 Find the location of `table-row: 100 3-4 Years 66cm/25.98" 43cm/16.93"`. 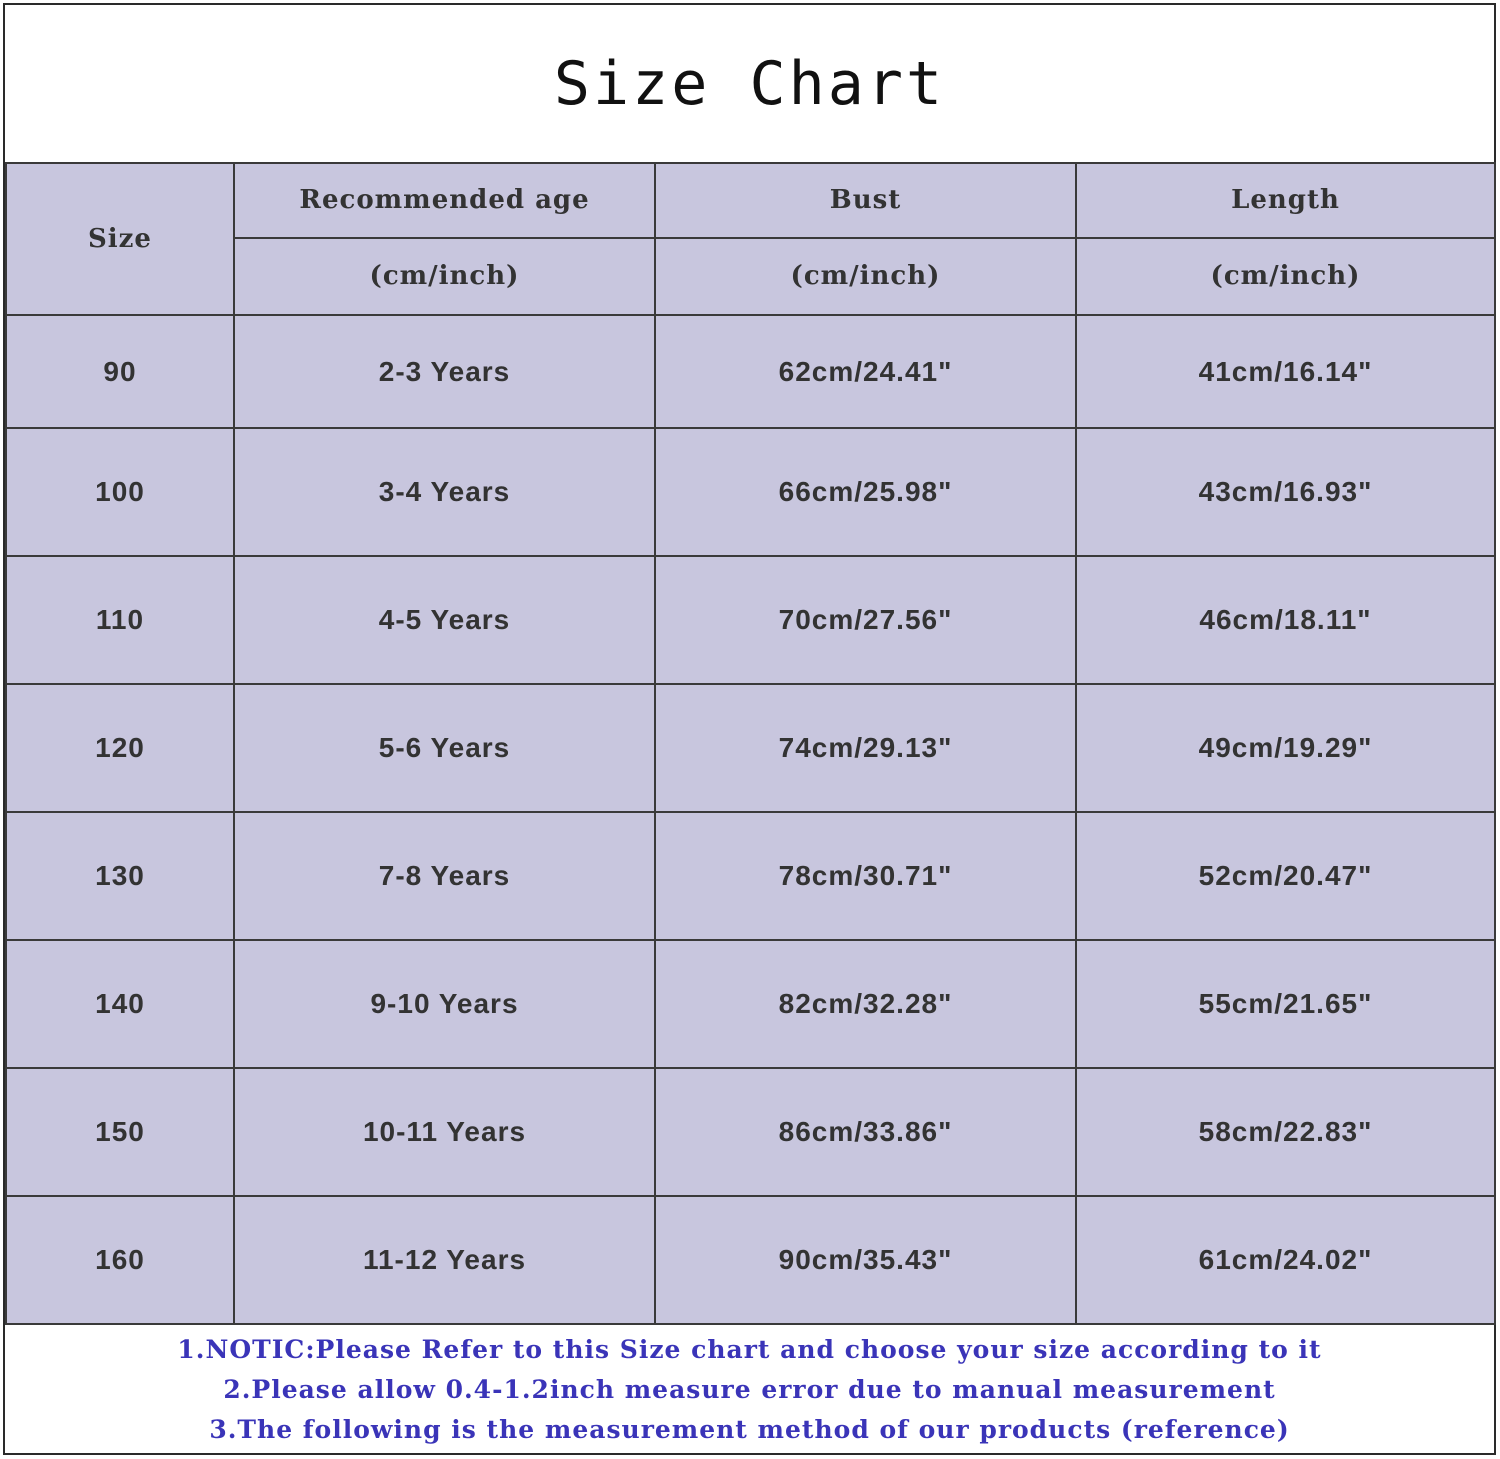

table-row: 100 3-4 Years 66cm/25.98" 43cm/16.93" is located at coordinates (750, 492).